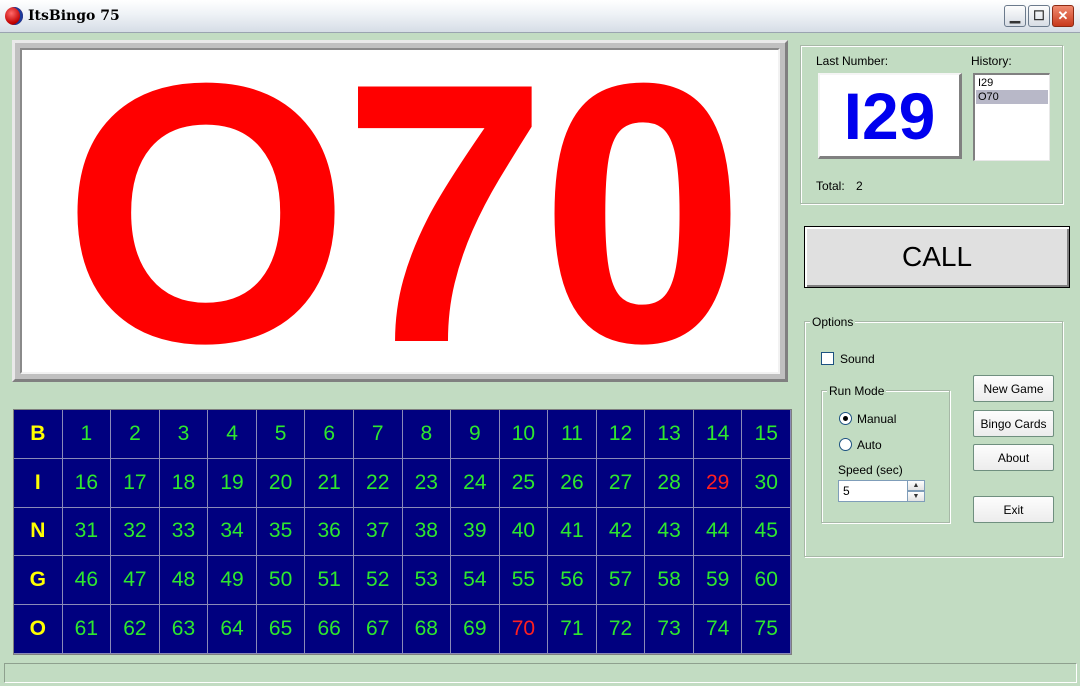 The image size is (1080, 686). I want to click on call-button: CALL, so click(937, 257).